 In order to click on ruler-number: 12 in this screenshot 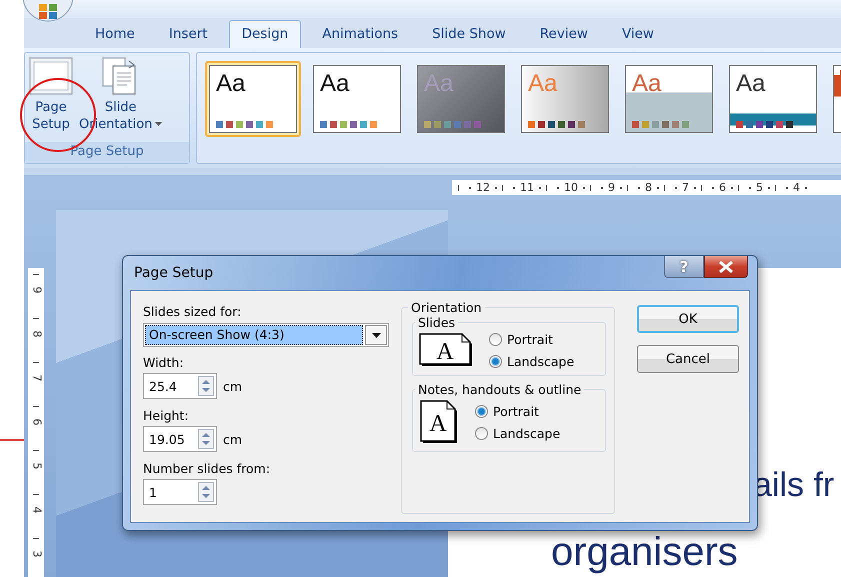, I will do `click(483, 187)`.